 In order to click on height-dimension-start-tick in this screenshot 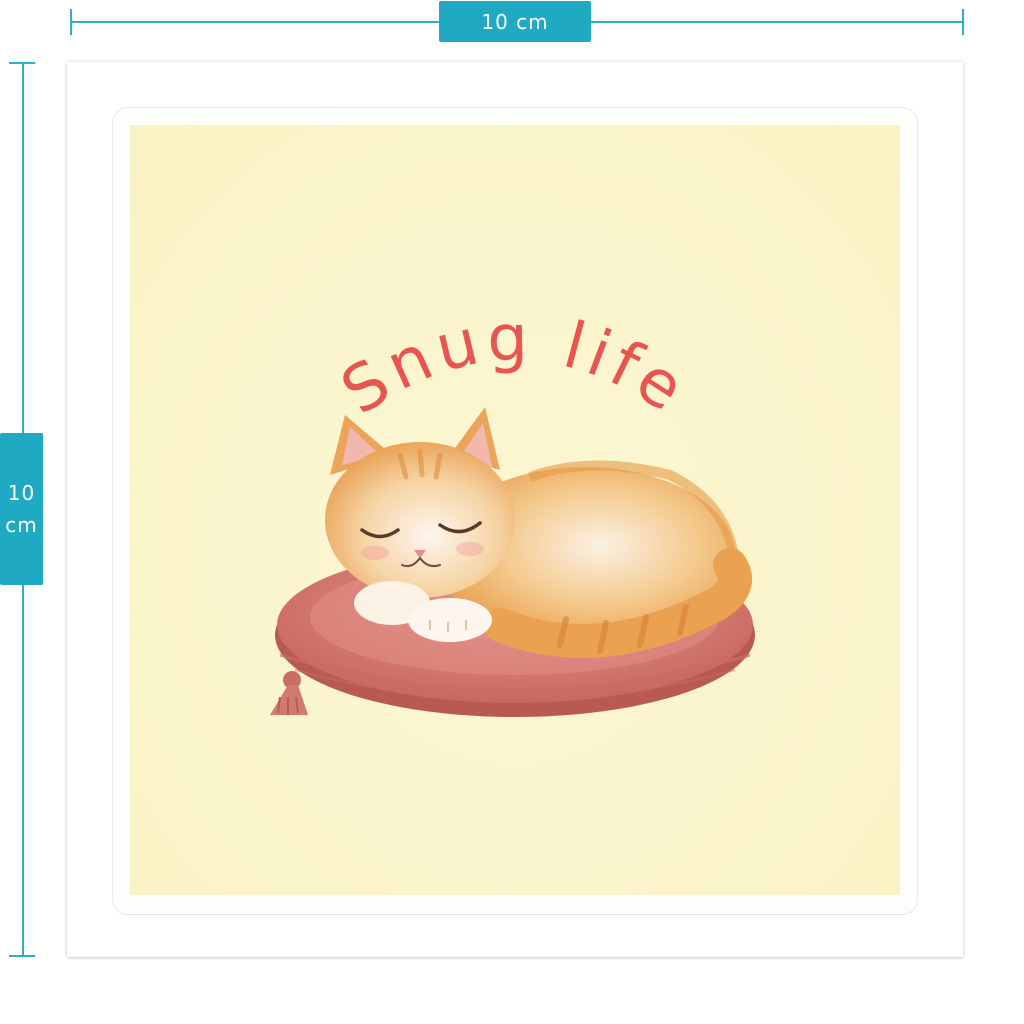, I will do `click(22, 63)`.